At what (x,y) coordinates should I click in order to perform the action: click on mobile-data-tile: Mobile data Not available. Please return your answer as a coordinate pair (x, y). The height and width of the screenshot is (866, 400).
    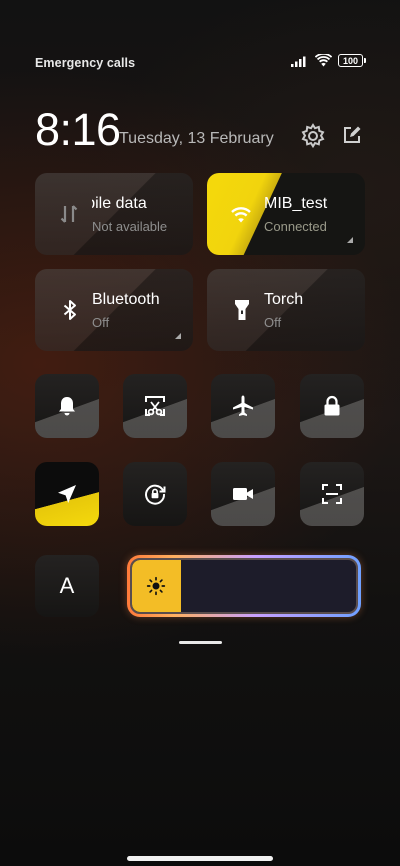
    Looking at the image, I should click on (114, 214).